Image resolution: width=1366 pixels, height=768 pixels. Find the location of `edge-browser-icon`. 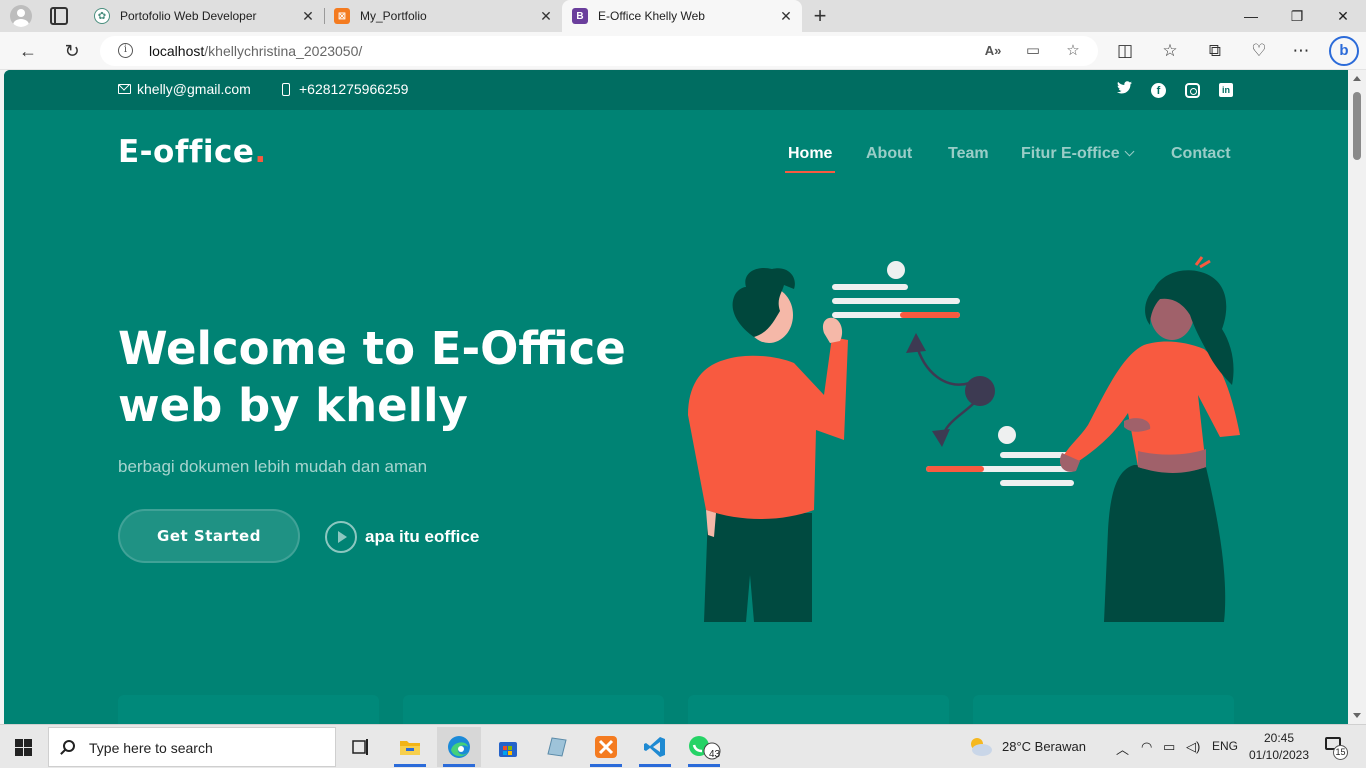

edge-browser-icon is located at coordinates (459, 747).